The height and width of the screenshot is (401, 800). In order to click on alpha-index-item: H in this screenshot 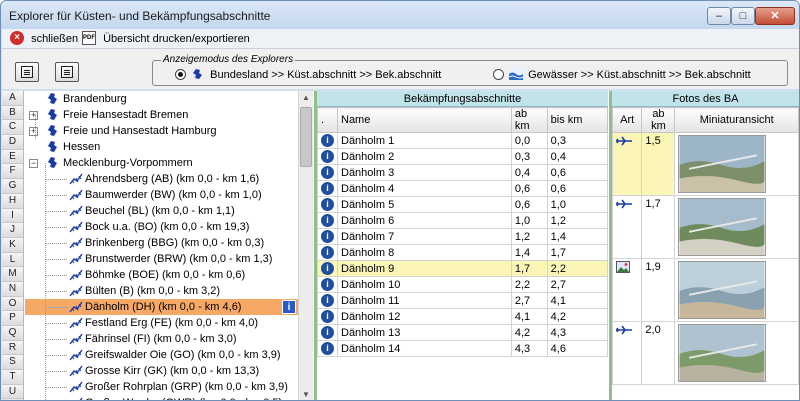, I will do `click(12, 201)`.